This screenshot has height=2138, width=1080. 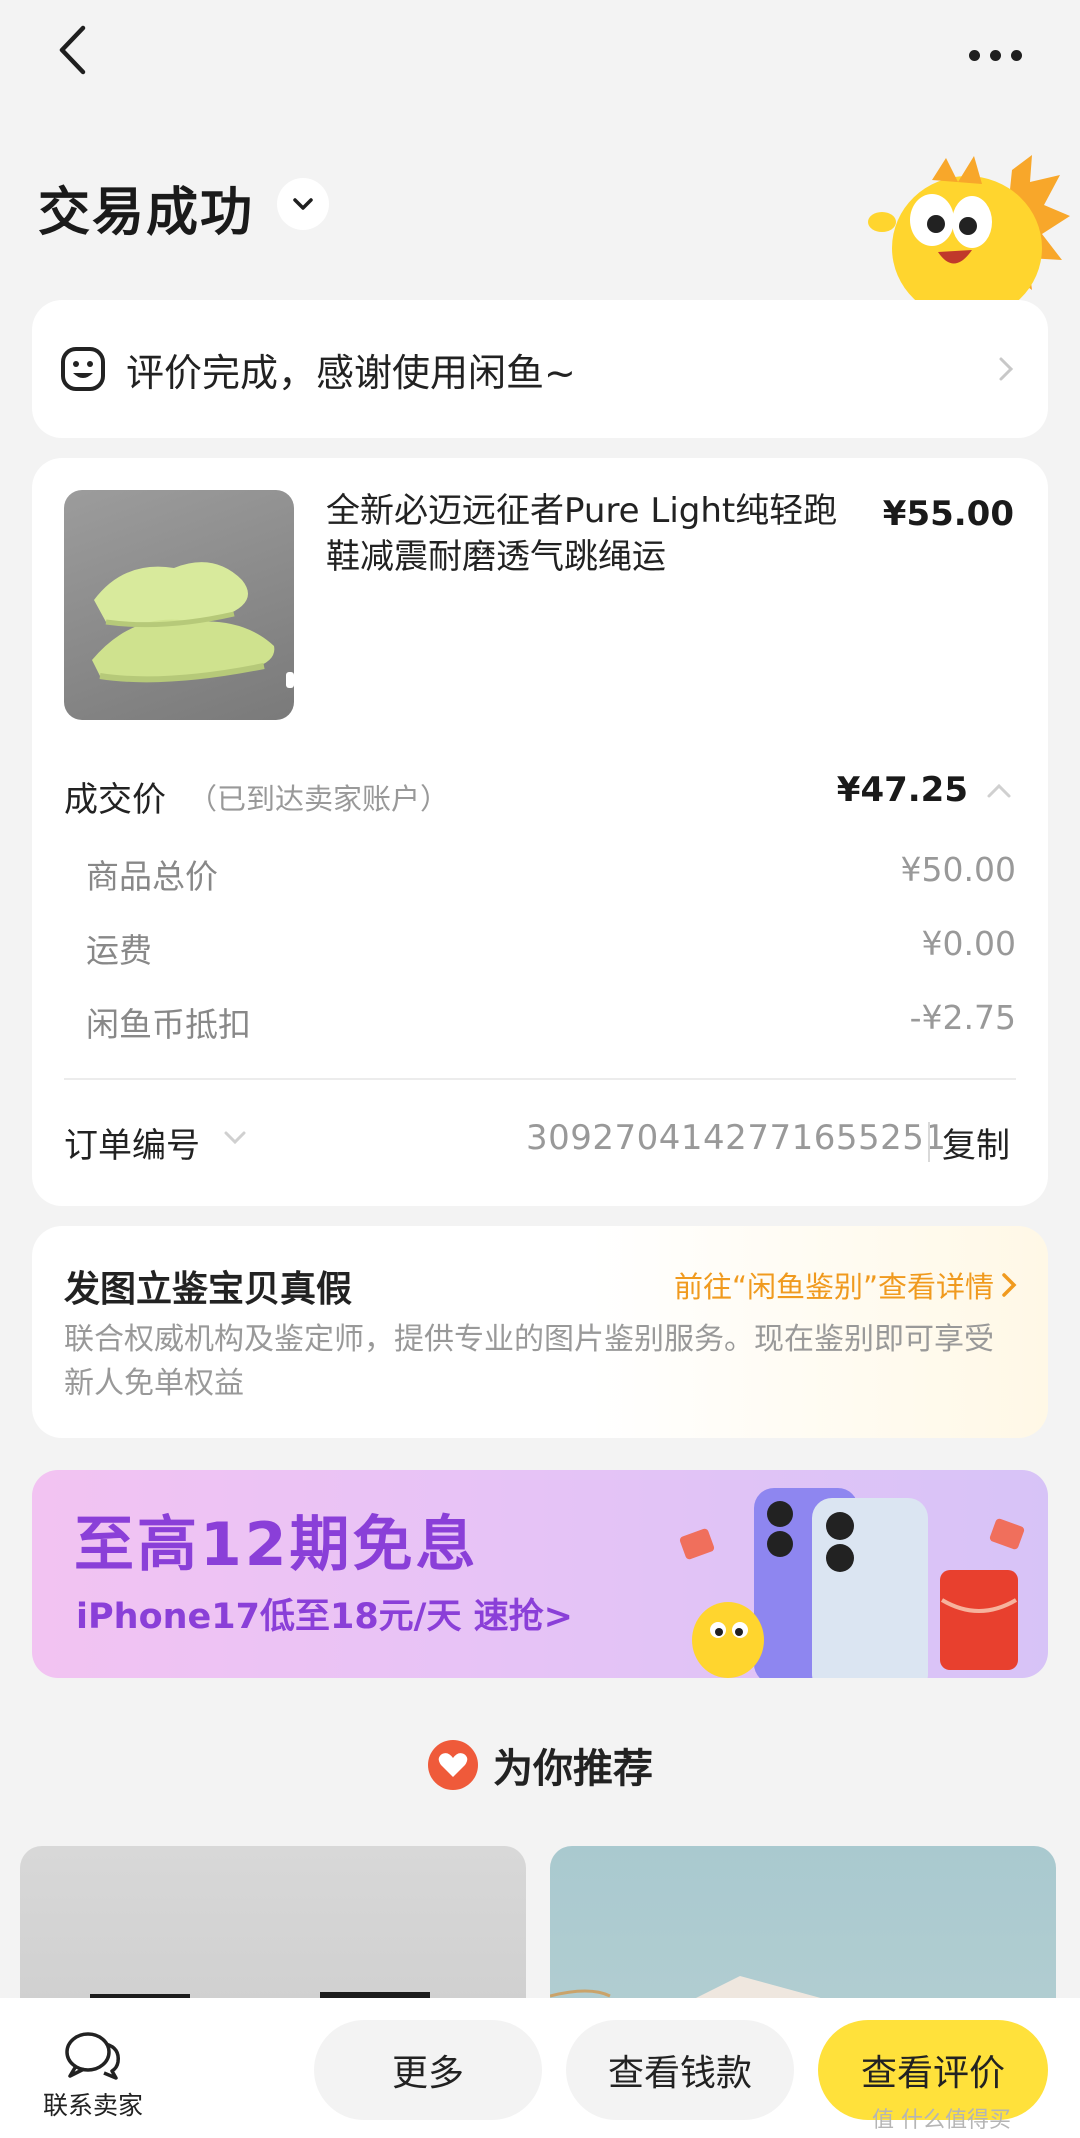 I want to click on recommend-title: 为你推荐, so click(x=573, y=1769).